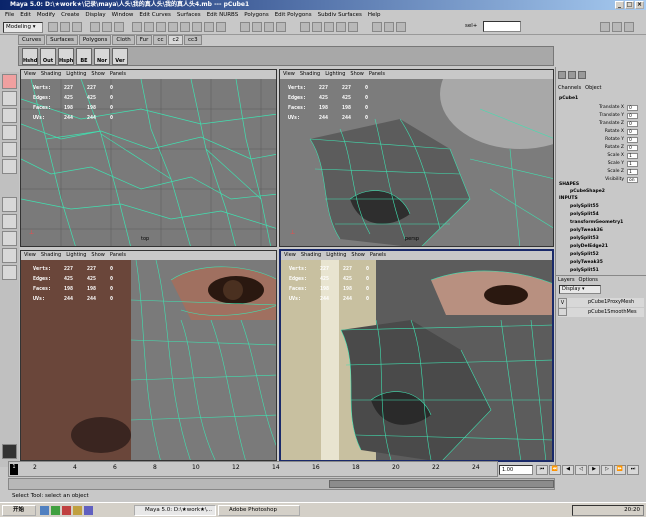 This screenshot has height=517, width=646. What do you see at coordinates (593, 88) in the screenshot?
I see `tab-object: Object` at bounding box center [593, 88].